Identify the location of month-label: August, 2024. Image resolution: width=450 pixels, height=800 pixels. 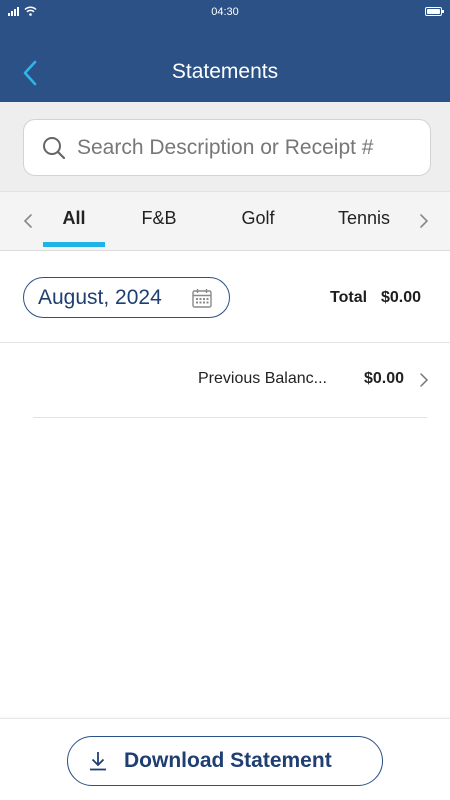
(100, 297).